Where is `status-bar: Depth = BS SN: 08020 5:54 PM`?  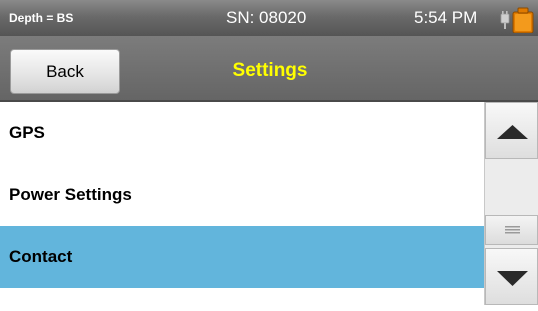 status-bar: Depth = BS SN: 08020 5:54 PM is located at coordinates (269, 18).